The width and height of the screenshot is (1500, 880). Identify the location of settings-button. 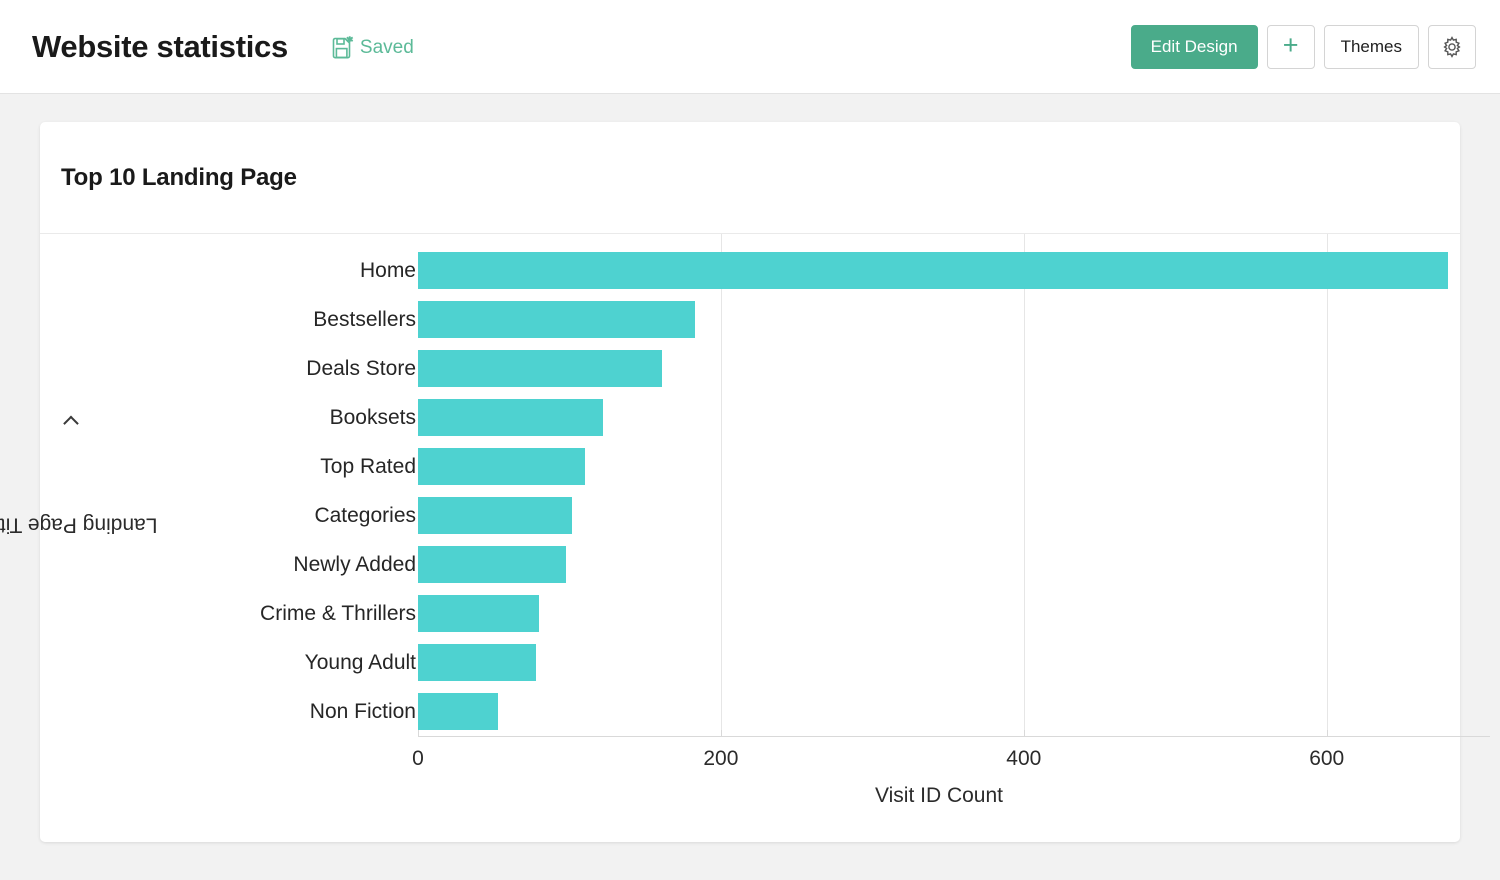
(1452, 47).